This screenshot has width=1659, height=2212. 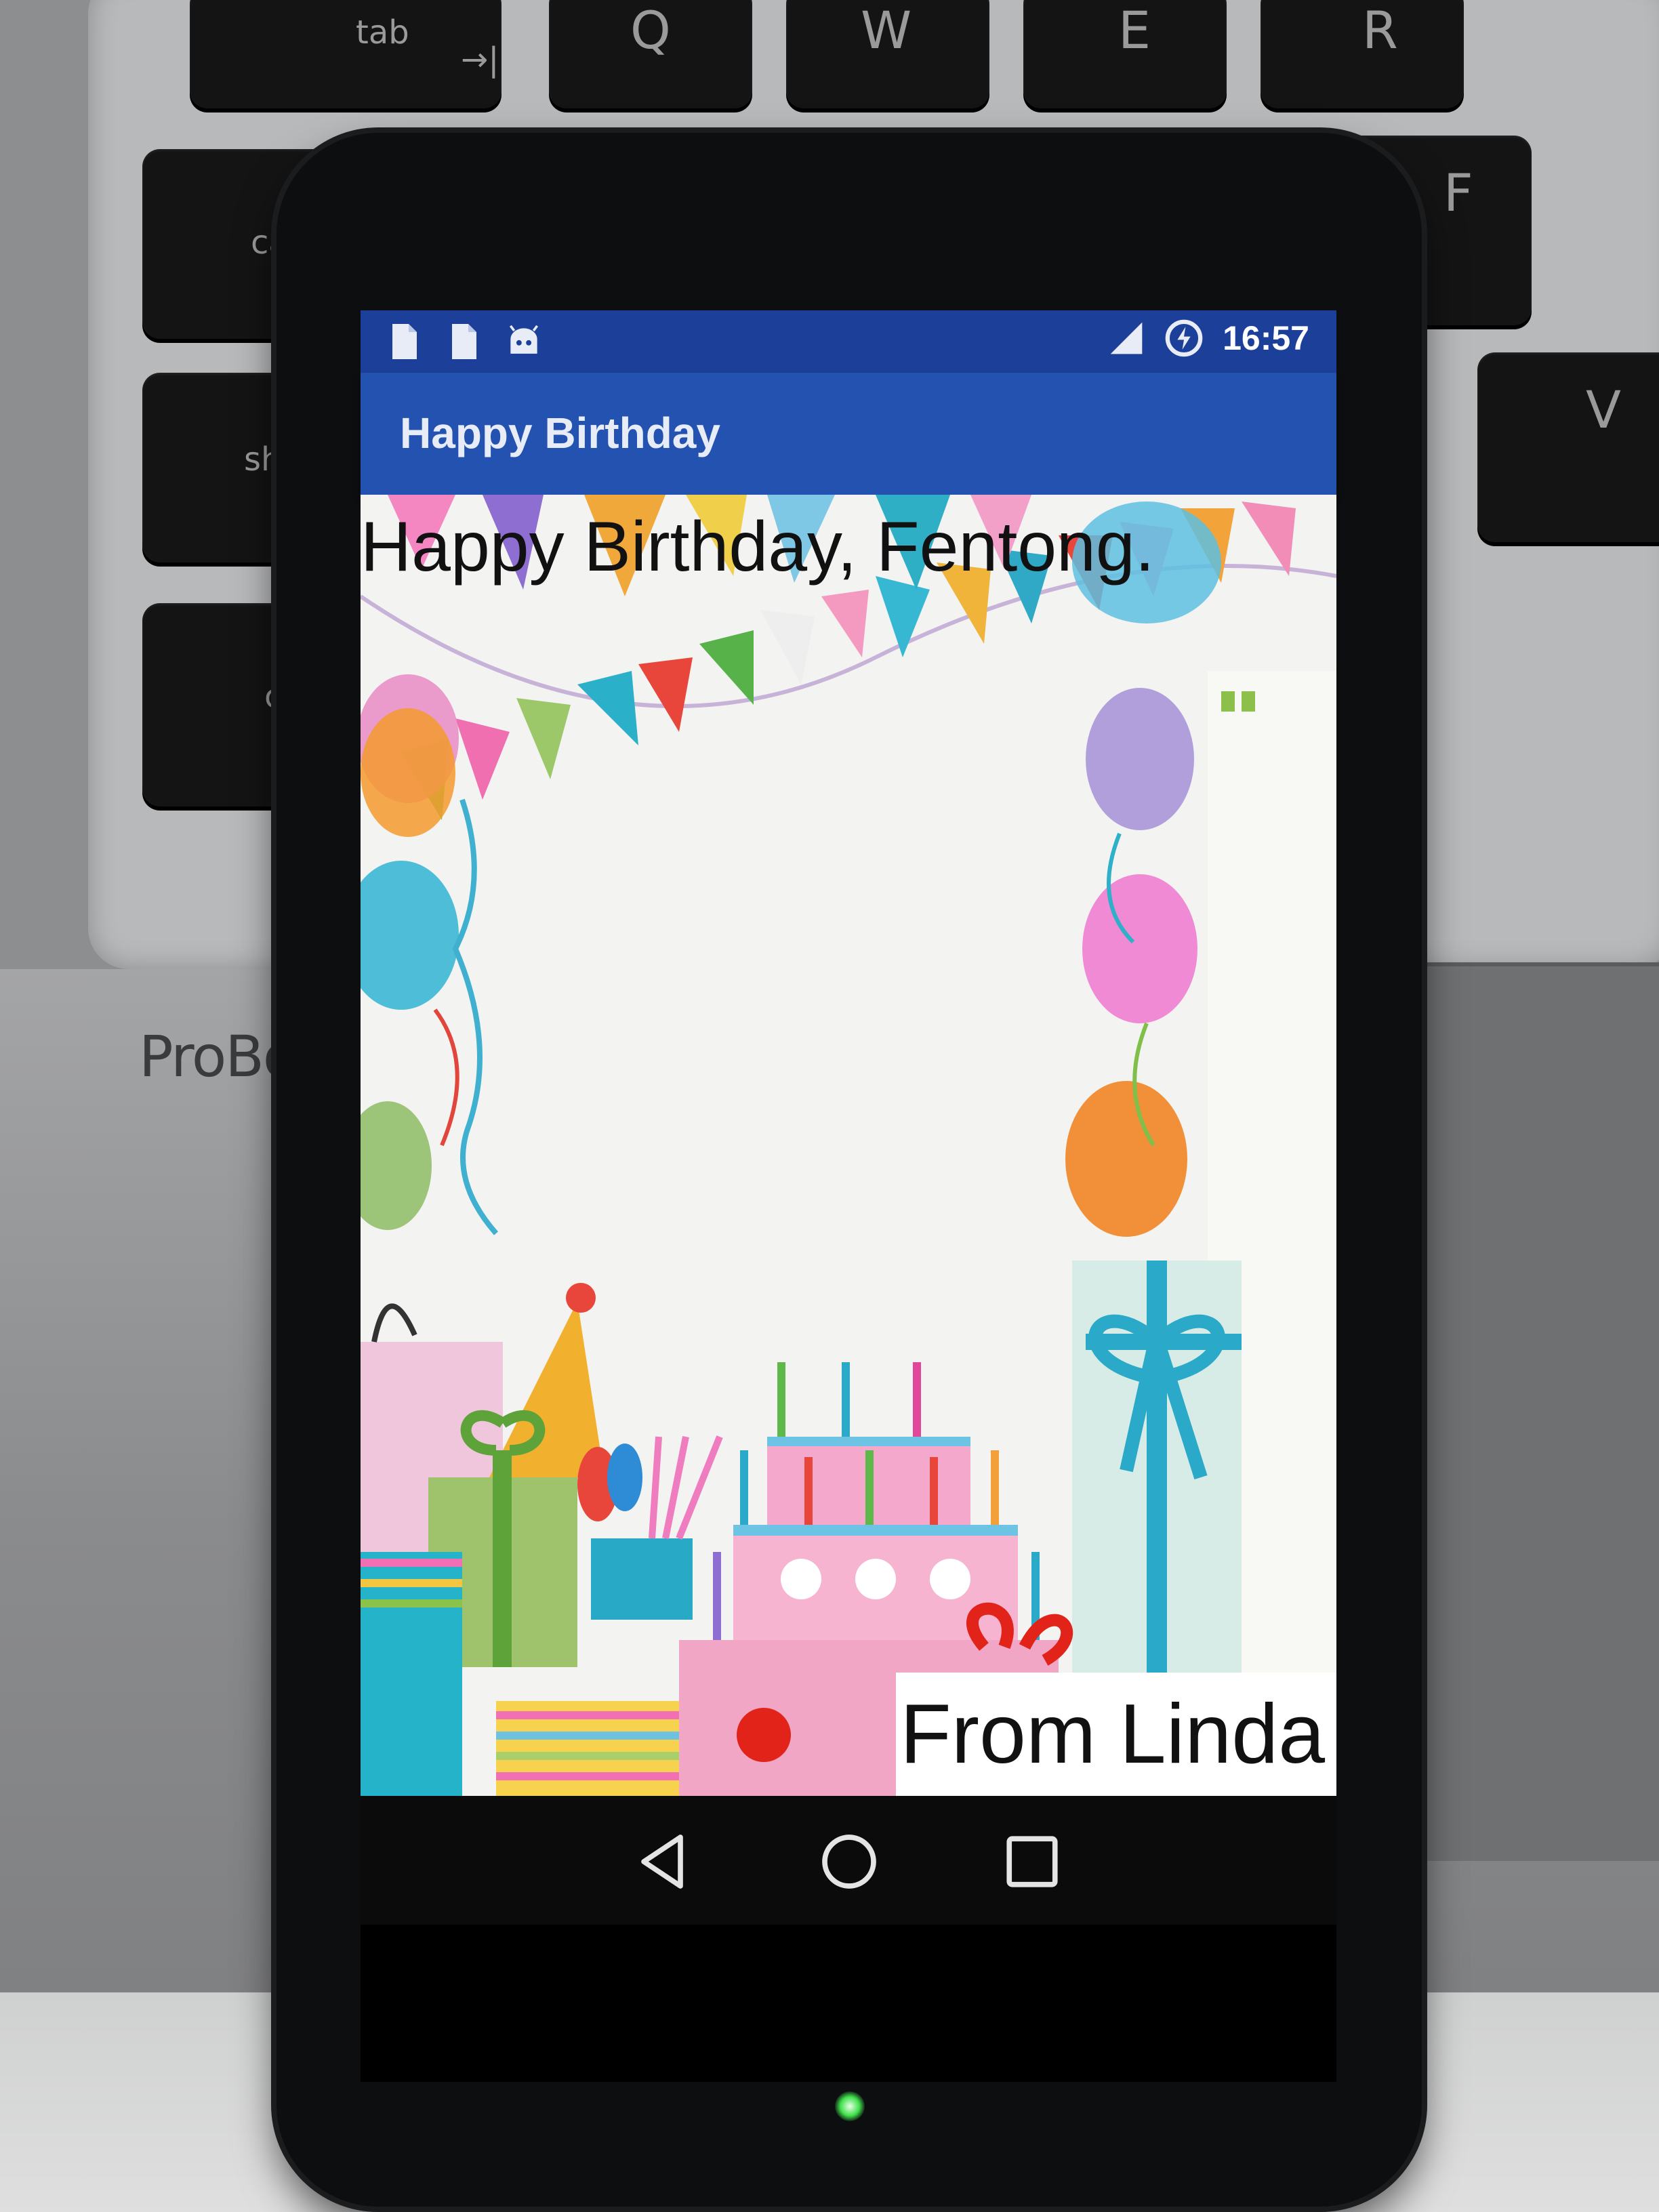 What do you see at coordinates (850, 2106) in the screenshot?
I see `notification-led` at bounding box center [850, 2106].